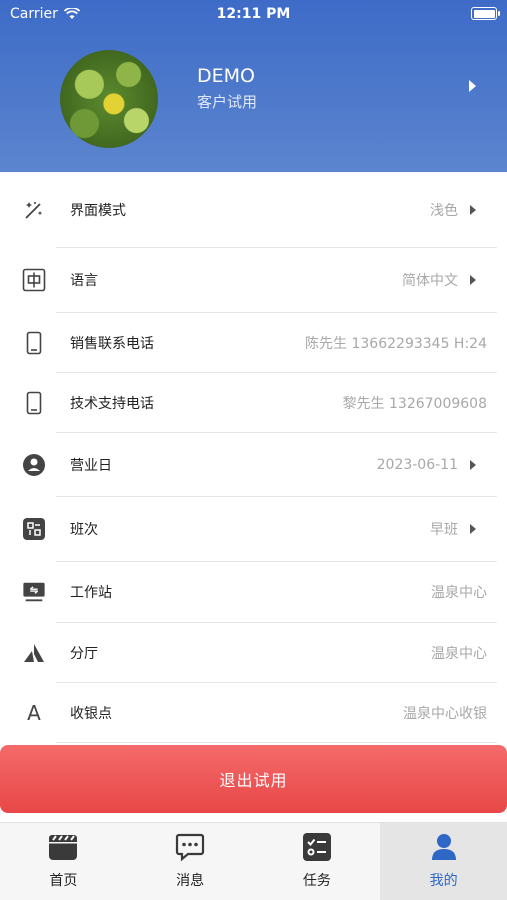  What do you see at coordinates (34, 653) in the screenshot?
I see `hall-icon` at bounding box center [34, 653].